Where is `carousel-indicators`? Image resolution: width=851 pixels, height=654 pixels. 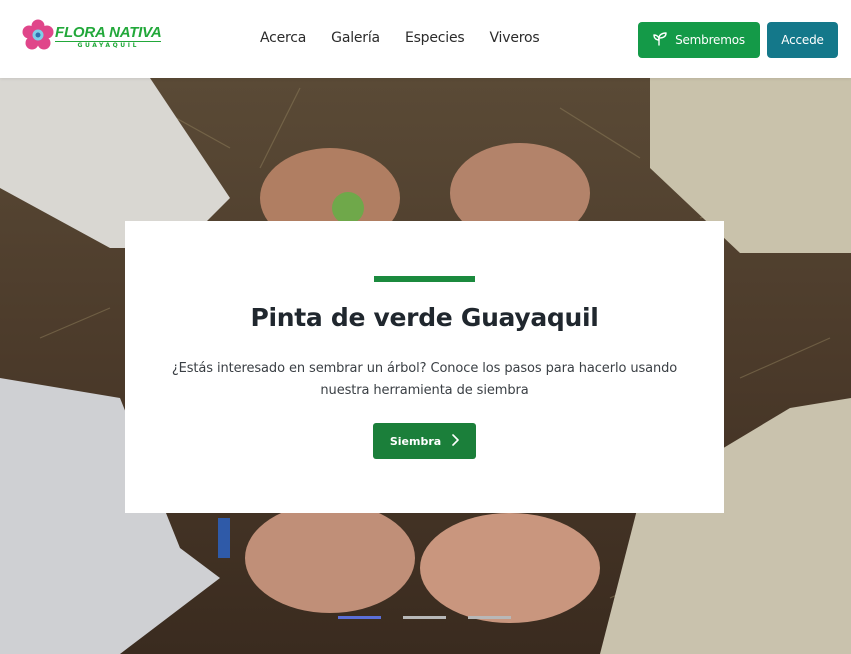 carousel-indicators is located at coordinates (424, 617).